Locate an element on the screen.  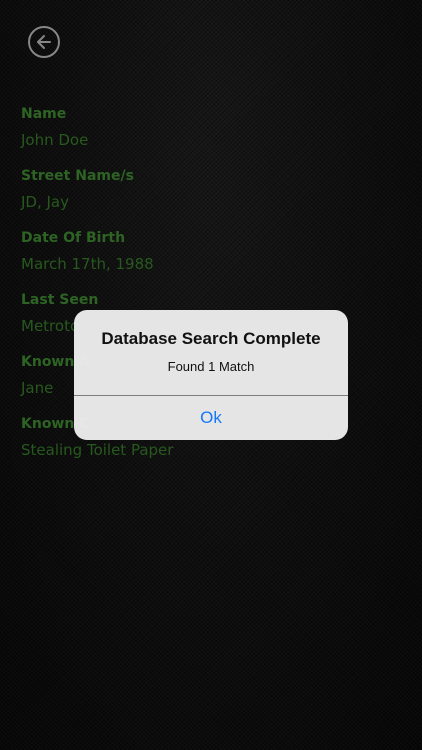
alert-title: Database Search Complete is located at coordinates (211, 338).